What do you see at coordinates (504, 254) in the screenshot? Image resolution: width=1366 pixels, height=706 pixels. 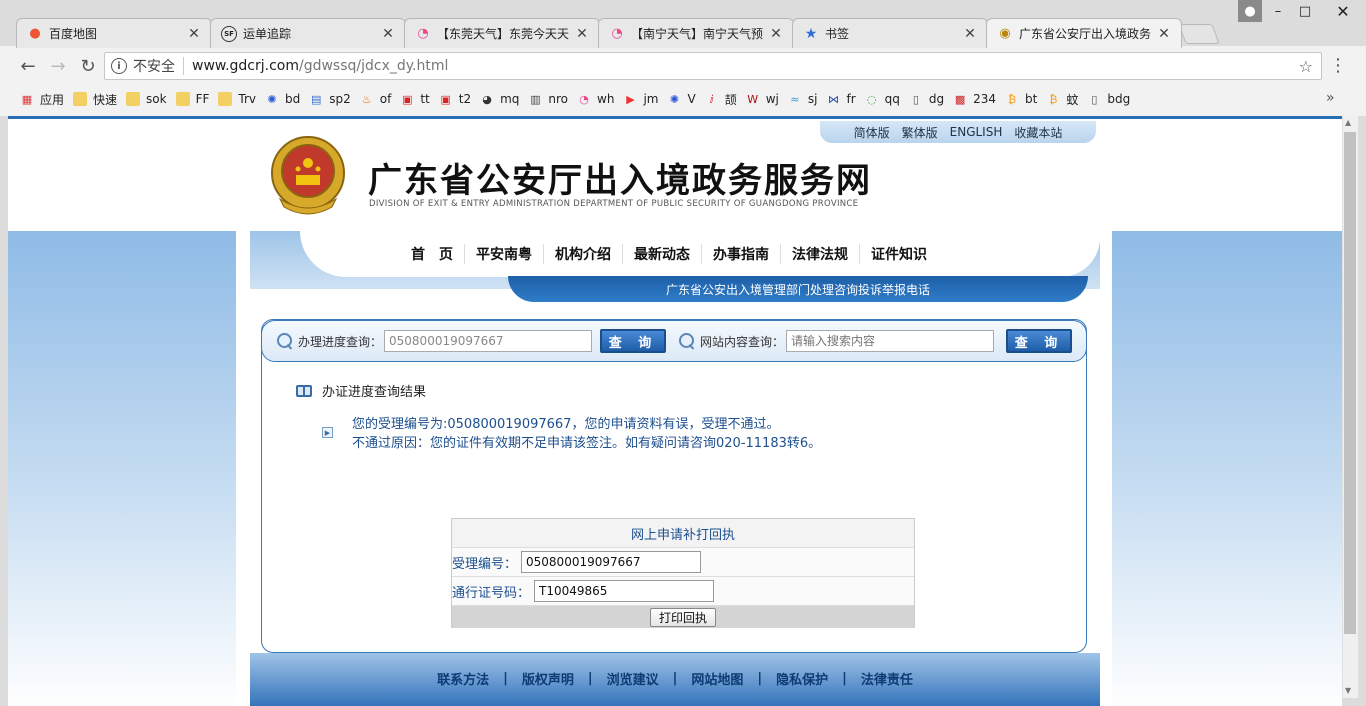 I see `nav-pingan-nanyue: 平安南粤` at bounding box center [504, 254].